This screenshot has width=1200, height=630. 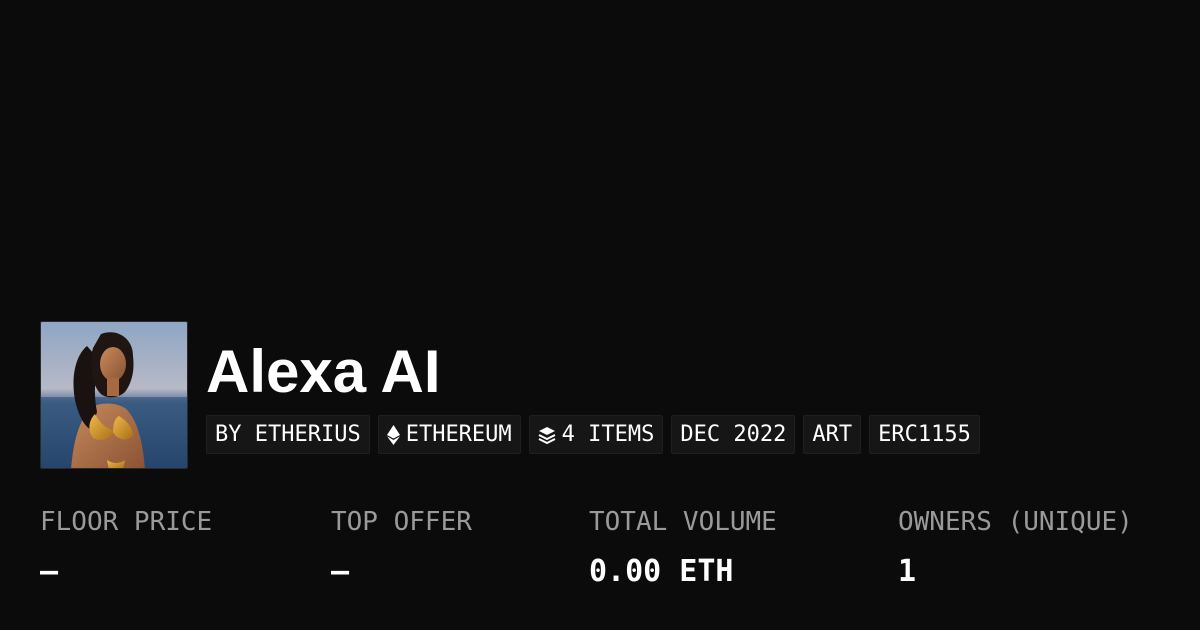 I want to click on category-tag-label: ART, so click(x=832, y=434).